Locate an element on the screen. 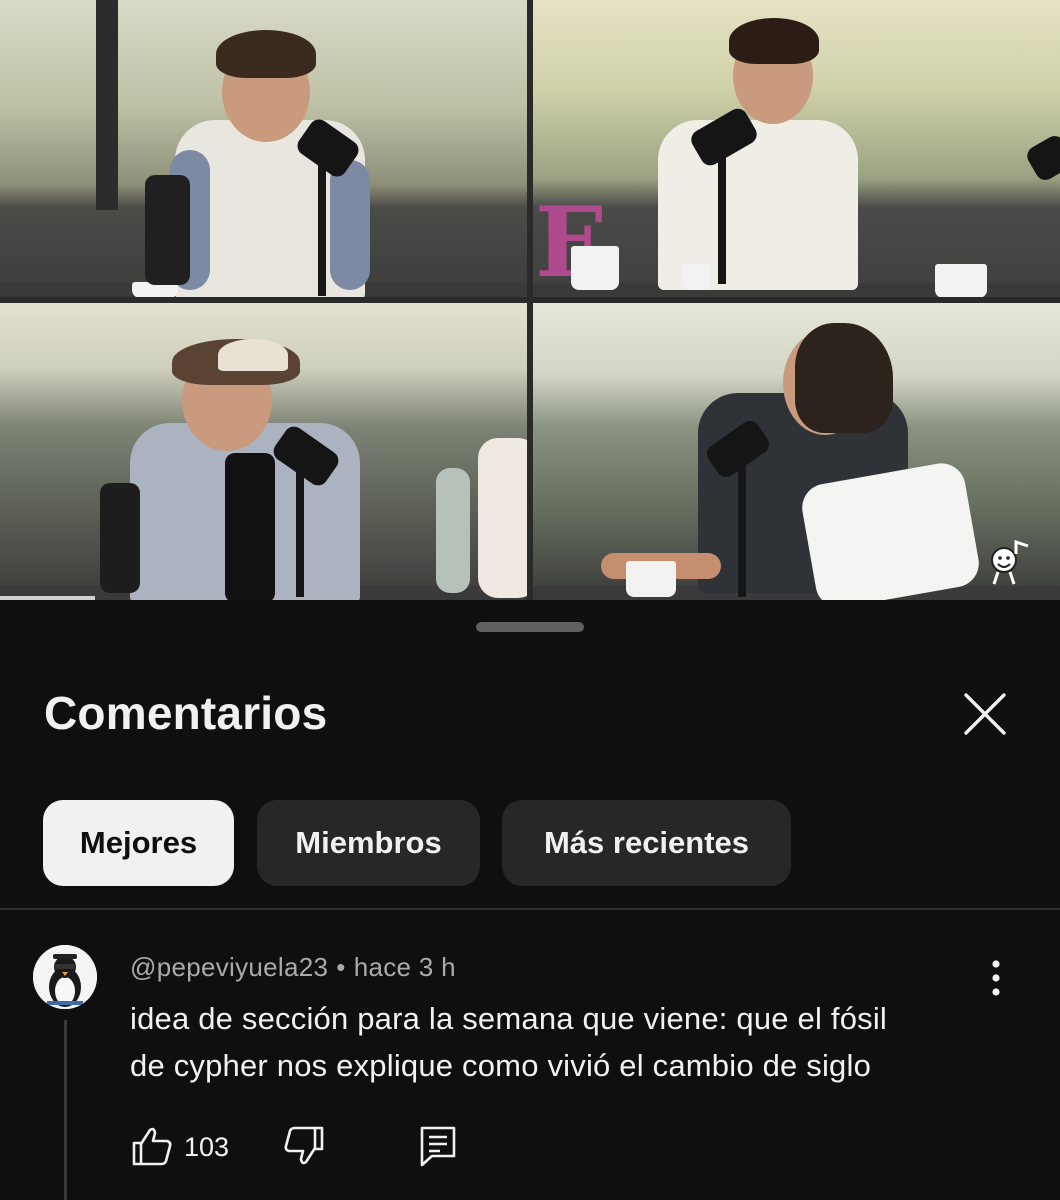 The image size is (1060, 1200). chip-miembros: Miembros is located at coordinates (368, 843).